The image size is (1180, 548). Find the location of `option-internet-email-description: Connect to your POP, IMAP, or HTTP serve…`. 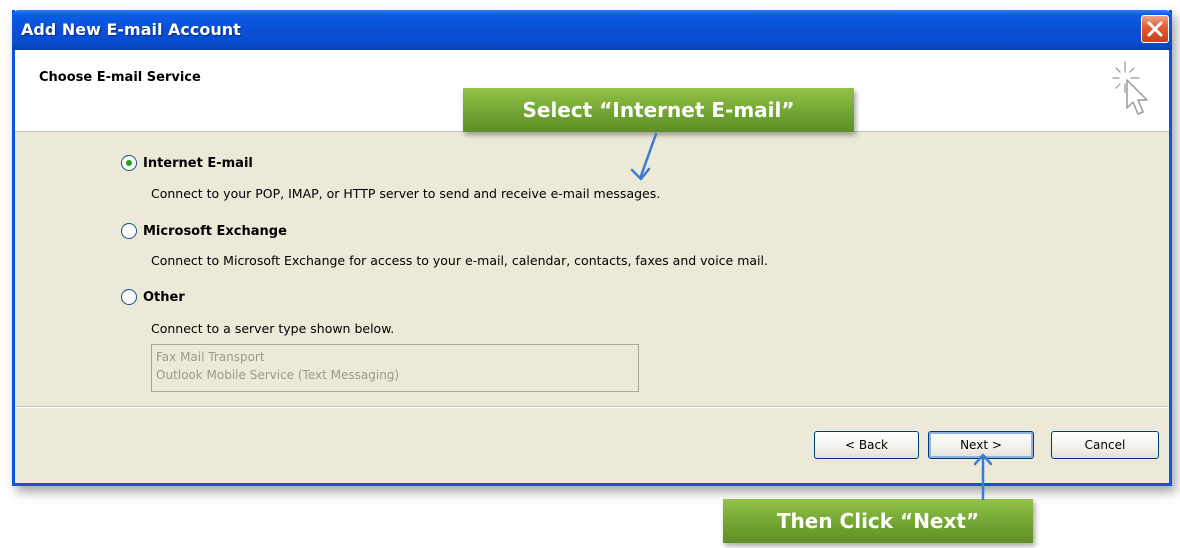

option-internet-email-description: Connect to your POP, IMAP, or HTTP serve… is located at coordinates (406, 193).